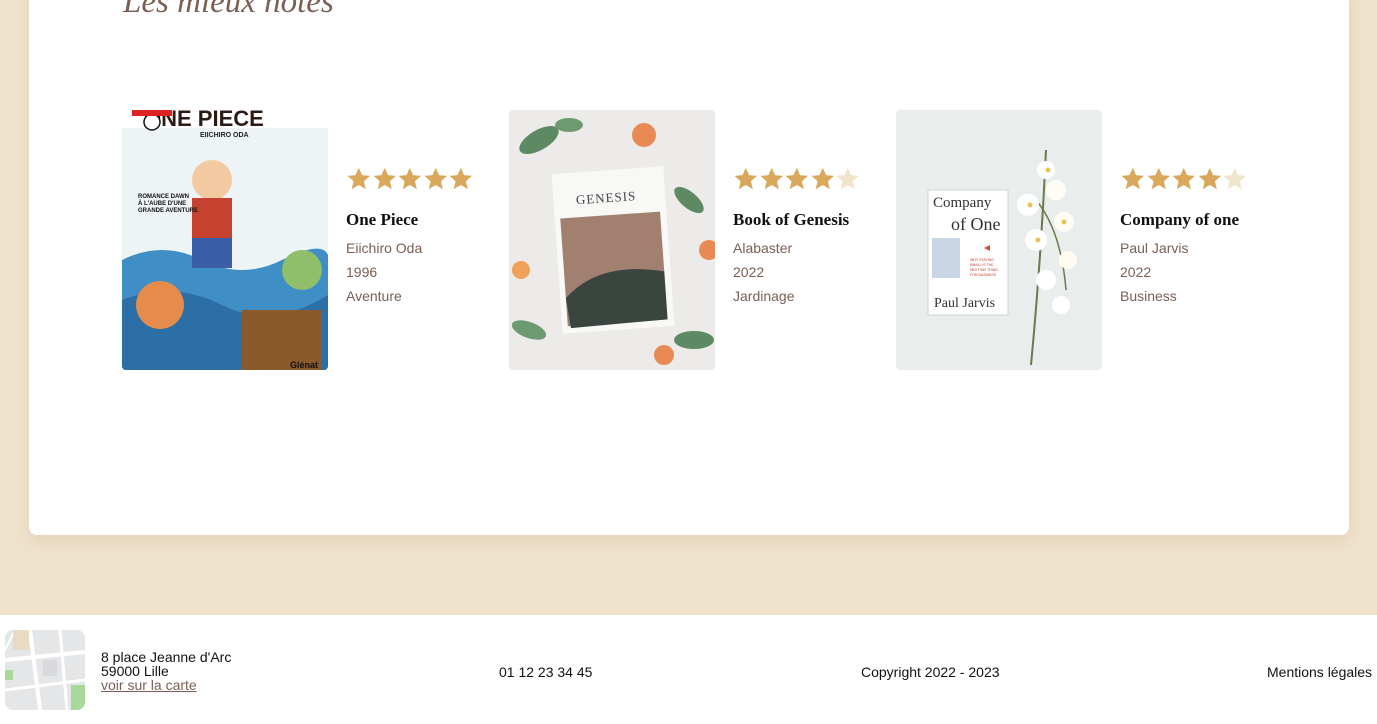 The height and width of the screenshot is (724, 1377). Describe the element at coordinates (426, 237) in the screenshot. I see `book-info: One Piece Eiichiro Oda 1996 Aventure` at that location.